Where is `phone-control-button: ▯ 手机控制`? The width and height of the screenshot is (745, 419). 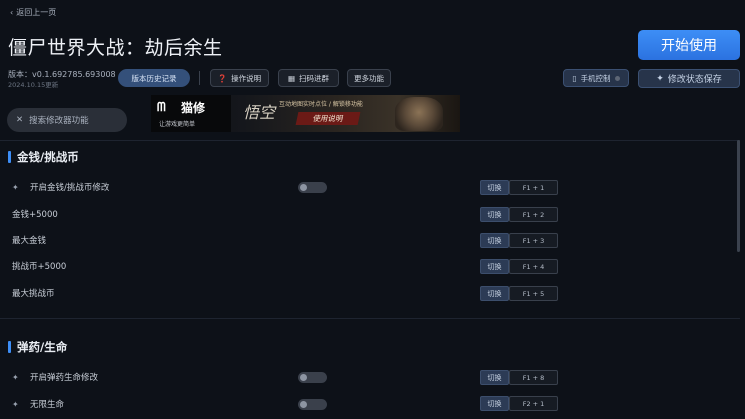 phone-control-button: ▯ 手机控制 is located at coordinates (596, 78).